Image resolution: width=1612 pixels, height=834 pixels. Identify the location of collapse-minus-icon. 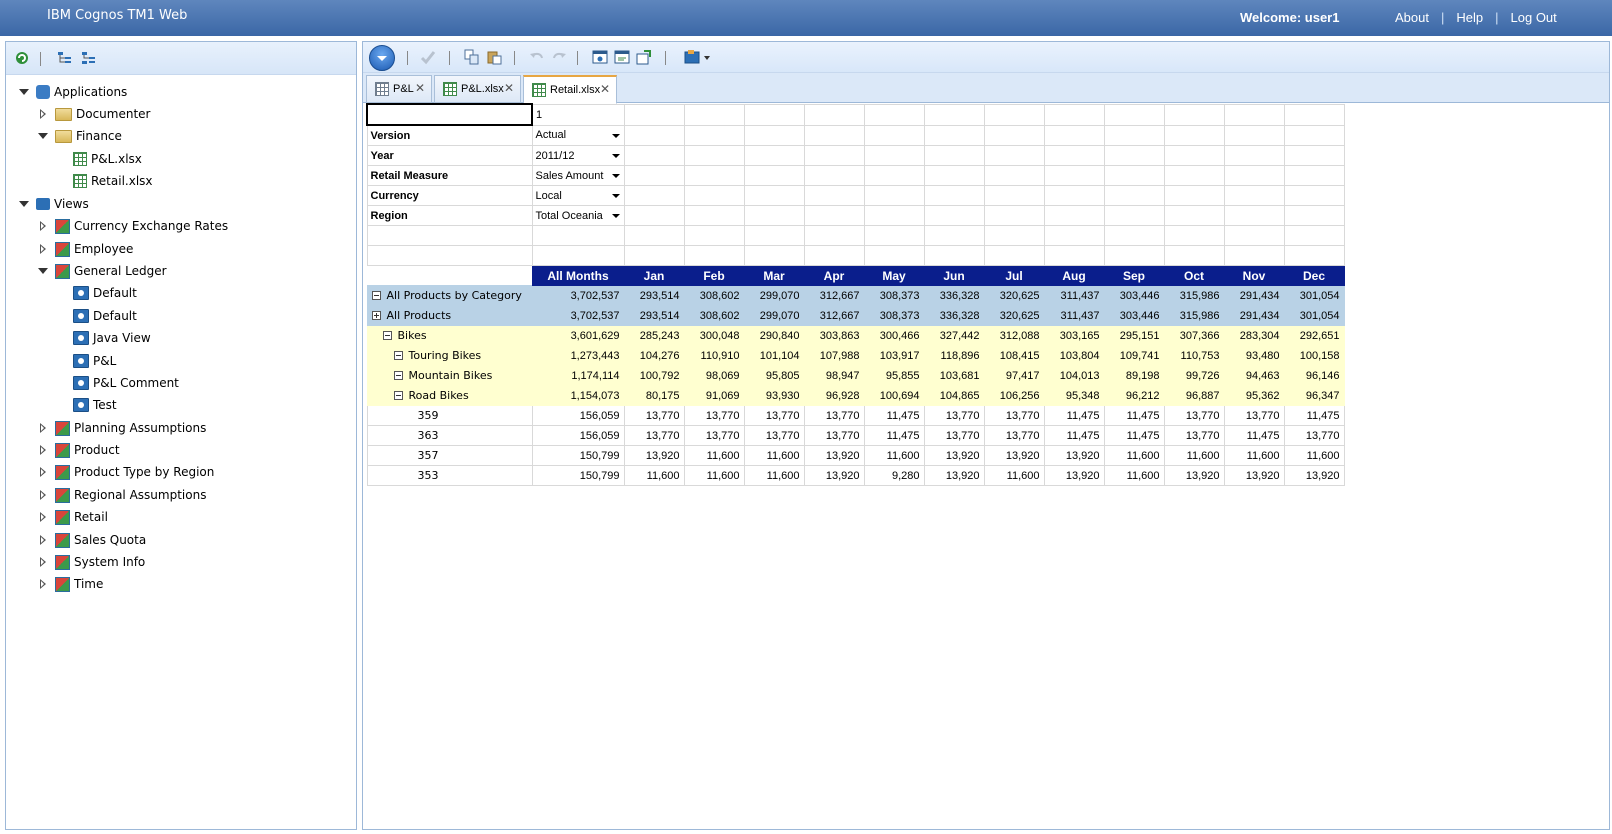
(398, 355).